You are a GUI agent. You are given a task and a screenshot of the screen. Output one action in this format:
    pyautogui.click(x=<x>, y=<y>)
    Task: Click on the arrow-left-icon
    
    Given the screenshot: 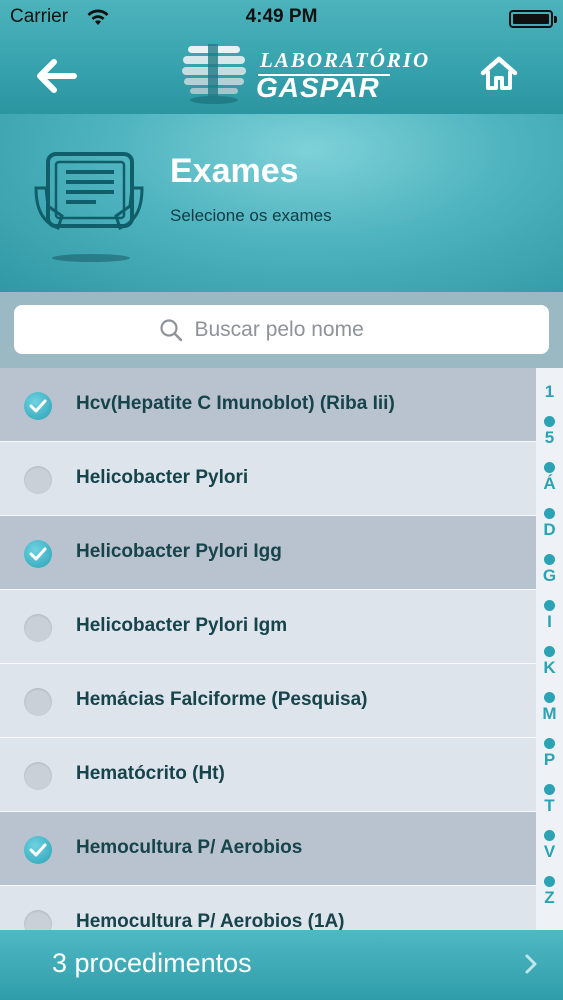 What is the action you would take?
    pyautogui.click(x=57, y=76)
    